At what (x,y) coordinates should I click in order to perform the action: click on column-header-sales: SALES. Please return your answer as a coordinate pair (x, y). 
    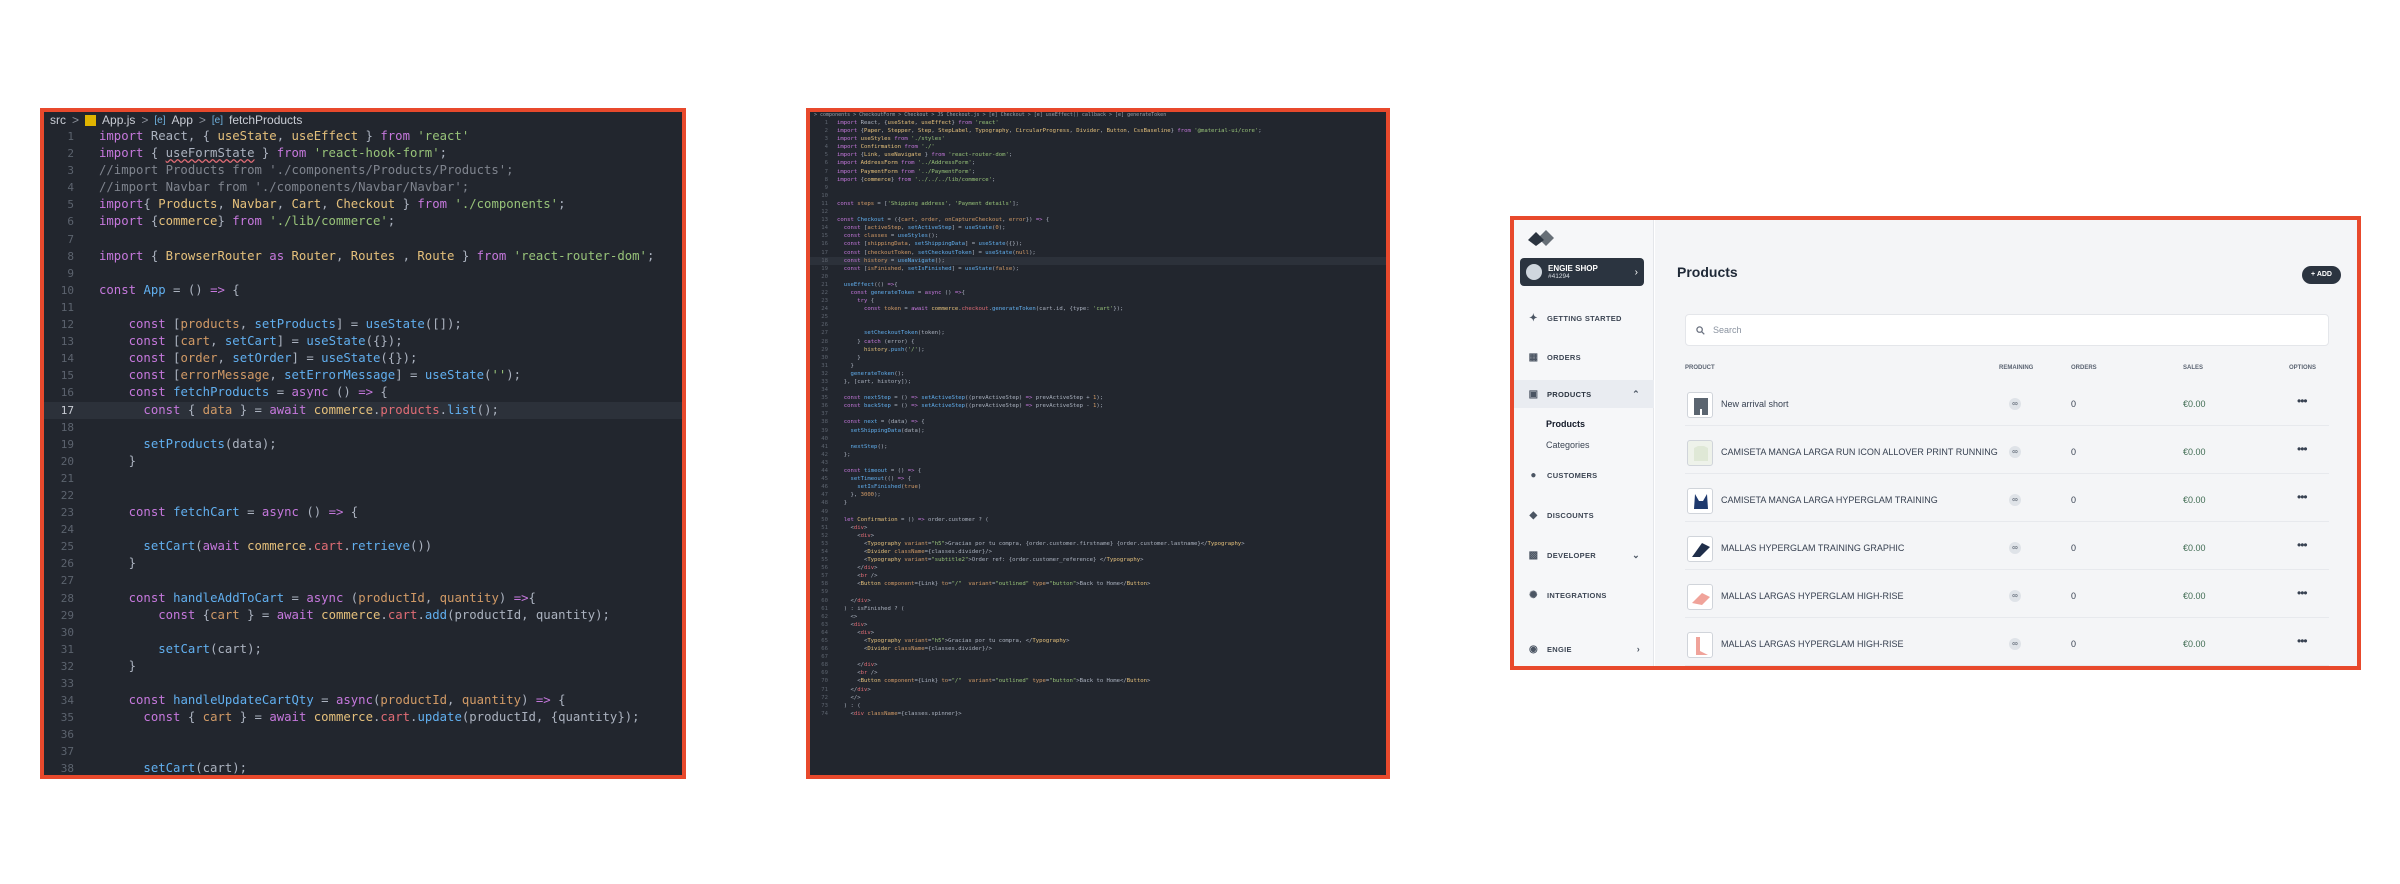
    Looking at the image, I should click on (2193, 368).